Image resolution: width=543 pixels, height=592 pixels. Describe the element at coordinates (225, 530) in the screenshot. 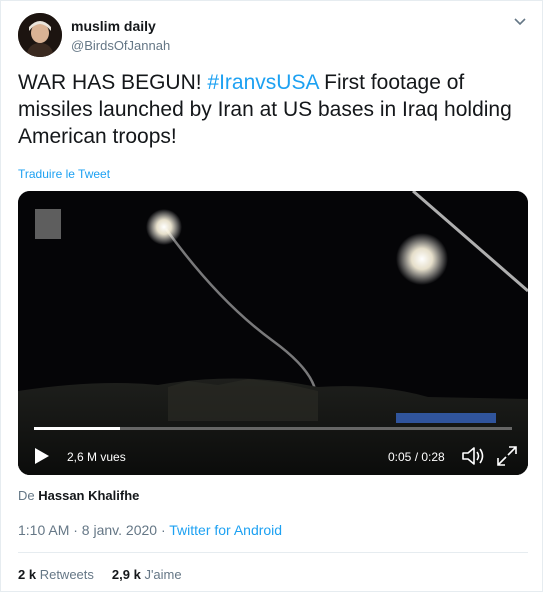

I see `tweet-client-link: Twitter for Android` at that location.